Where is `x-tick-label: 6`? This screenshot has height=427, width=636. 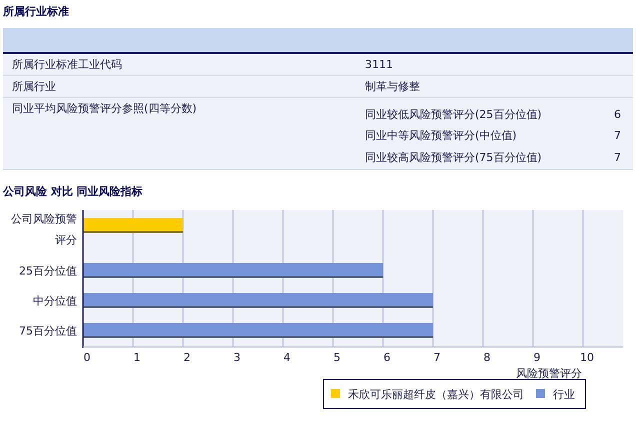
x-tick-label: 6 is located at coordinates (387, 357).